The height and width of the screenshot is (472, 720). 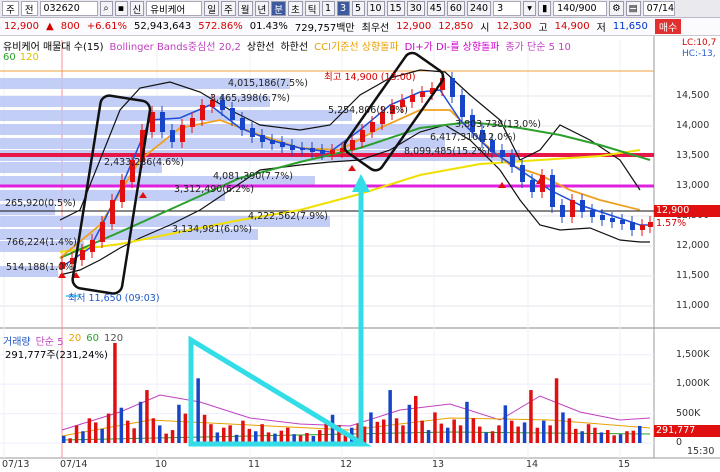 What do you see at coordinates (74, 464) in the screenshot?
I see `date-tick-label: 07/14` at bounding box center [74, 464].